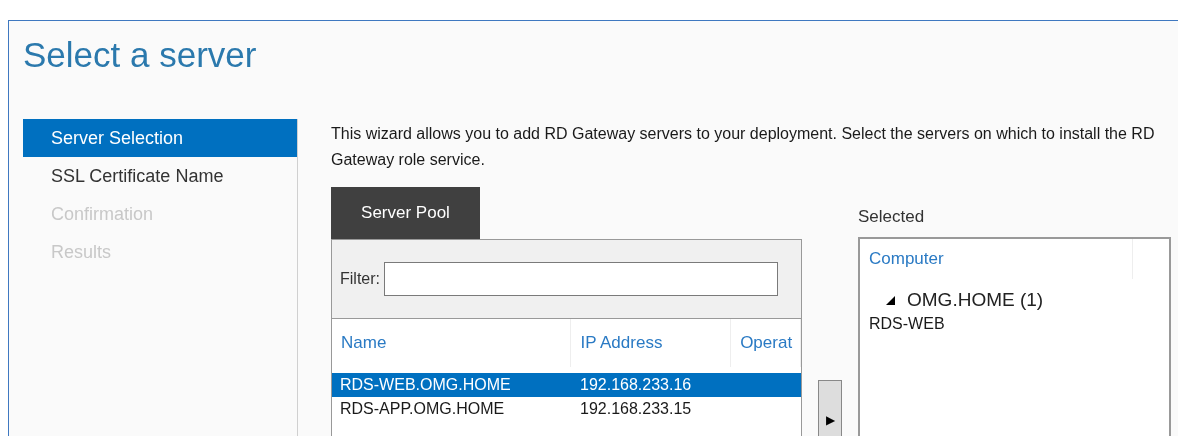  I want to click on selected-label: Selected, so click(892, 217).